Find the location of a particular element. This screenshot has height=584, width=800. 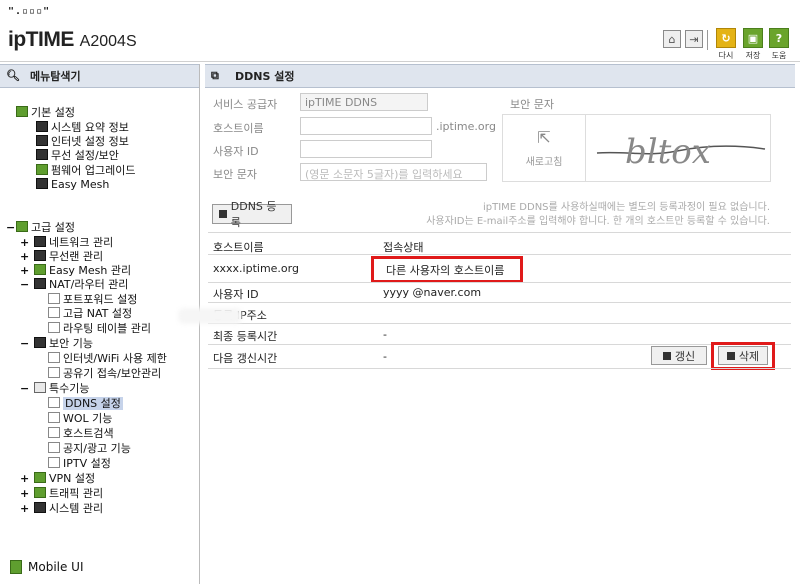

help-icon: ? is located at coordinates (779, 38).